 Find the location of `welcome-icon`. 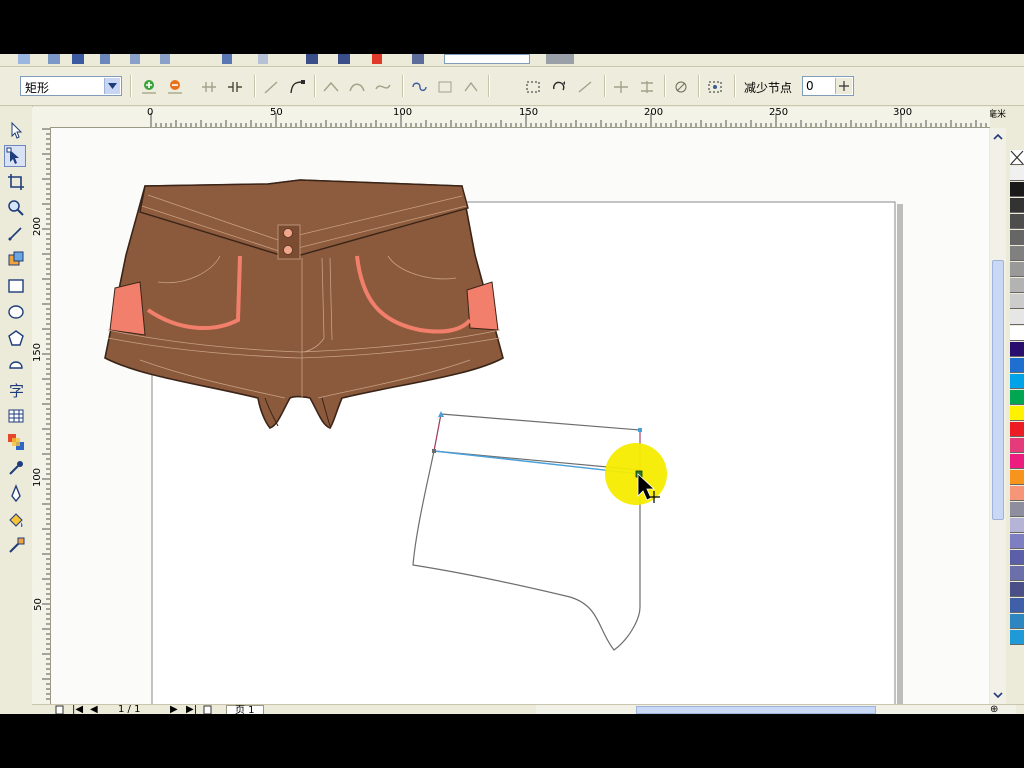

welcome-icon is located at coordinates (418, 59).